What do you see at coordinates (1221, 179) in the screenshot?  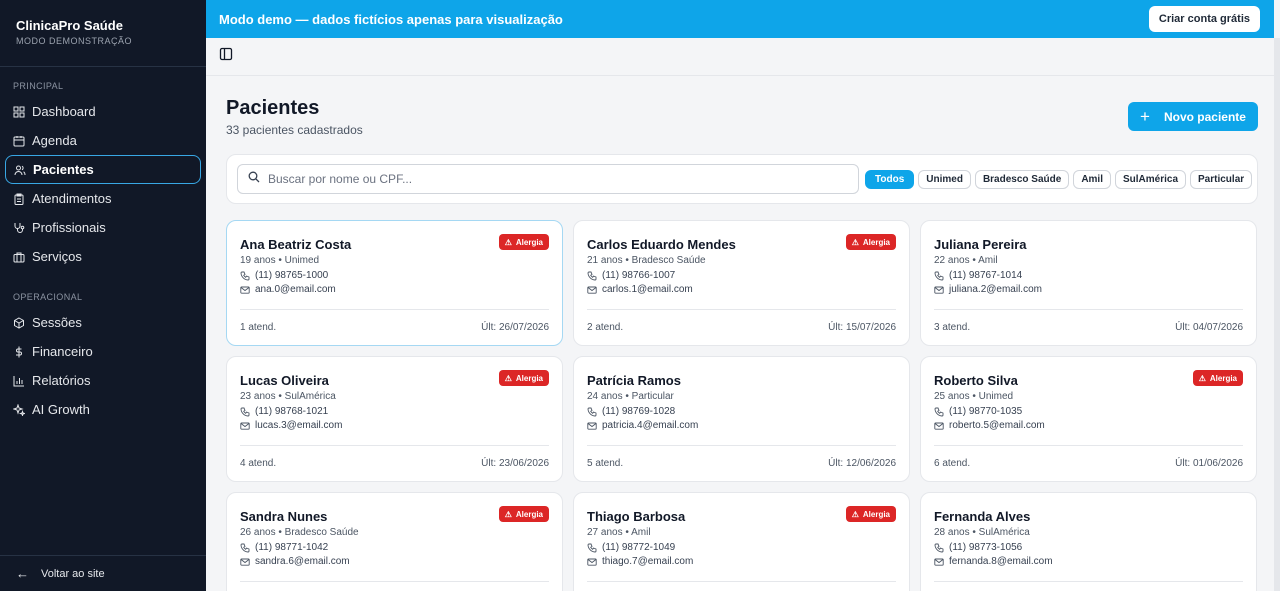 I see `filter-chip: Particular` at bounding box center [1221, 179].